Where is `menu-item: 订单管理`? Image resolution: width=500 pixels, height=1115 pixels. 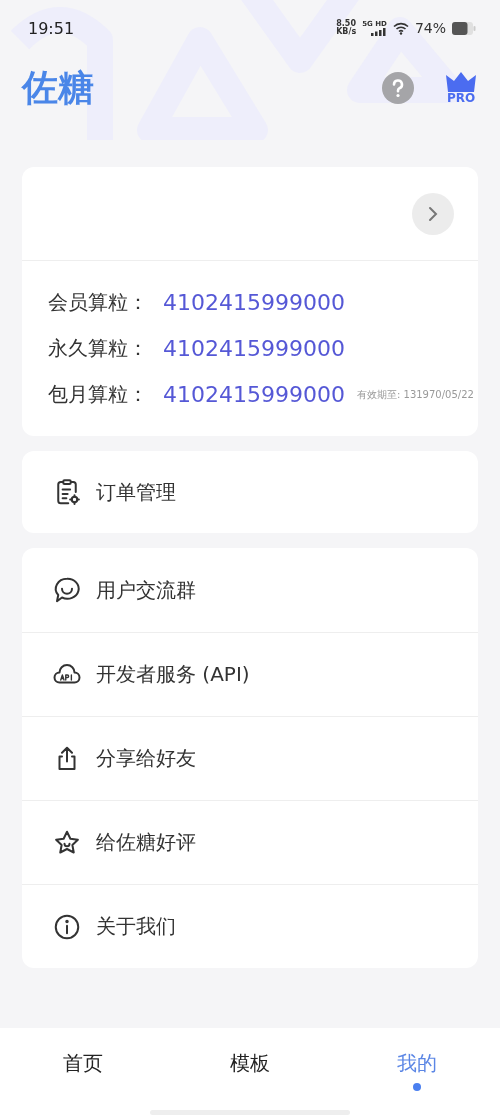
menu-item: 订单管理 is located at coordinates (250, 492).